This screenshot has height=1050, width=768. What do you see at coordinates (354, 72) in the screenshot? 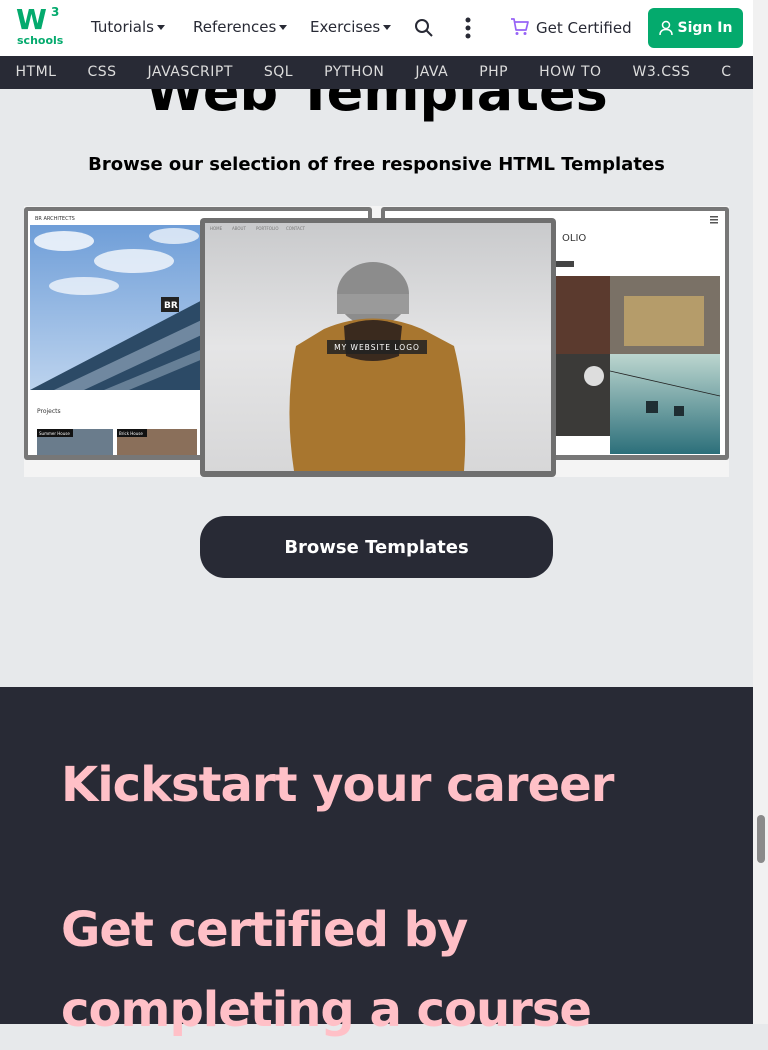
I see `subnav-python: PYTHON` at bounding box center [354, 72].